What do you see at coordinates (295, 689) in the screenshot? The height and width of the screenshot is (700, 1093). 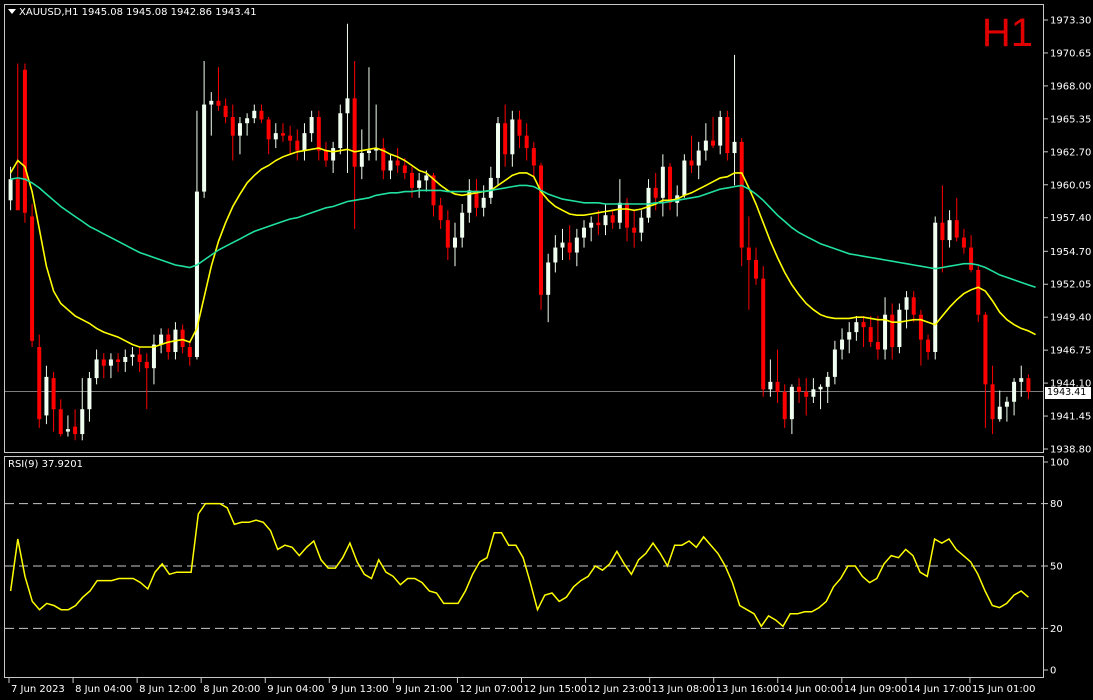 I see `time-axis-label: 9 Jun 04:00` at bounding box center [295, 689].